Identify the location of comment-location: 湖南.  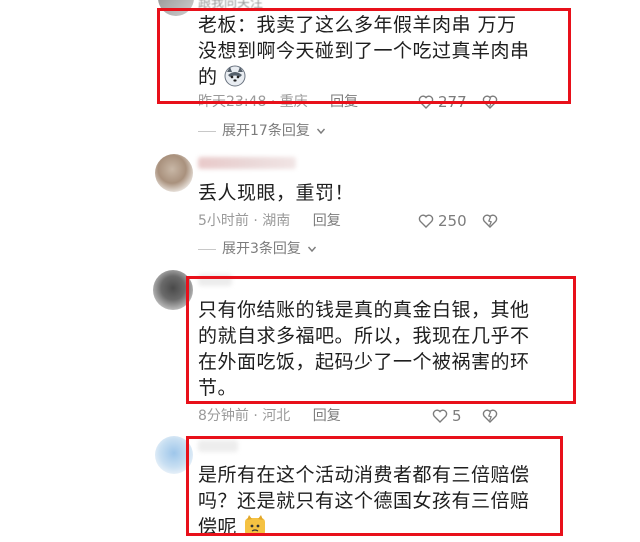
(276, 221).